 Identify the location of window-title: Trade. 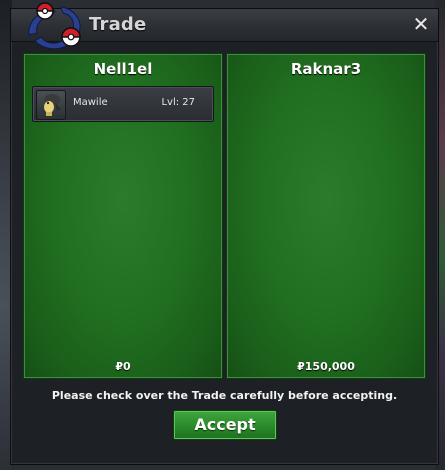
(118, 24).